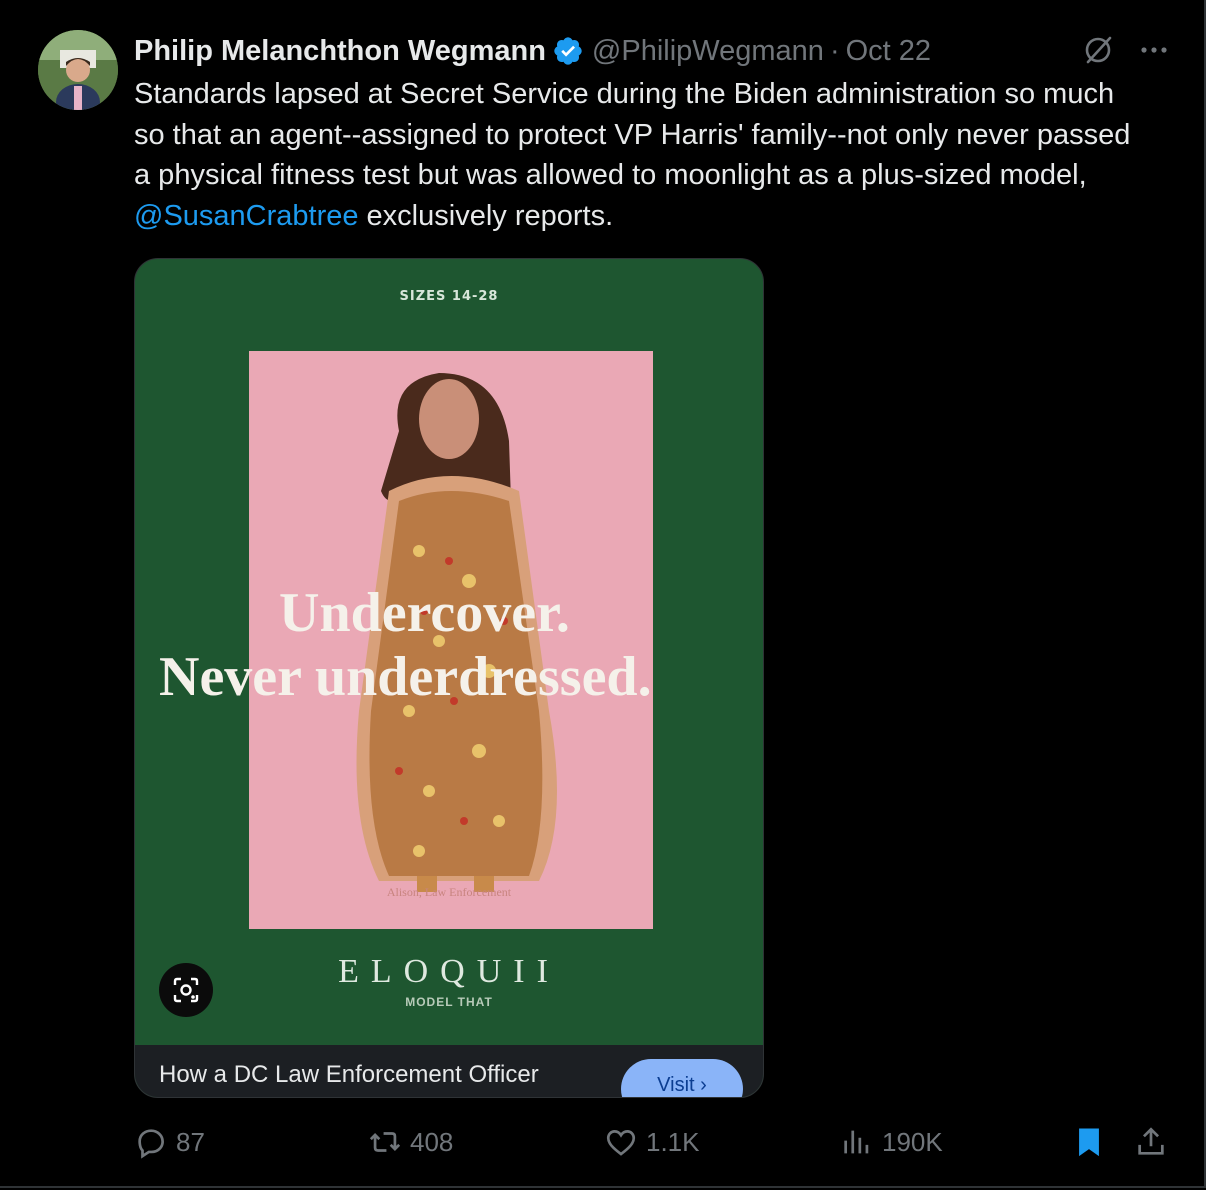 This screenshot has width=1206, height=1190. What do you see at coordinates (405, 677) in the screenshot?
I see `ad-headline-line2: Never underdressed.` at bounding box center [405, 677].